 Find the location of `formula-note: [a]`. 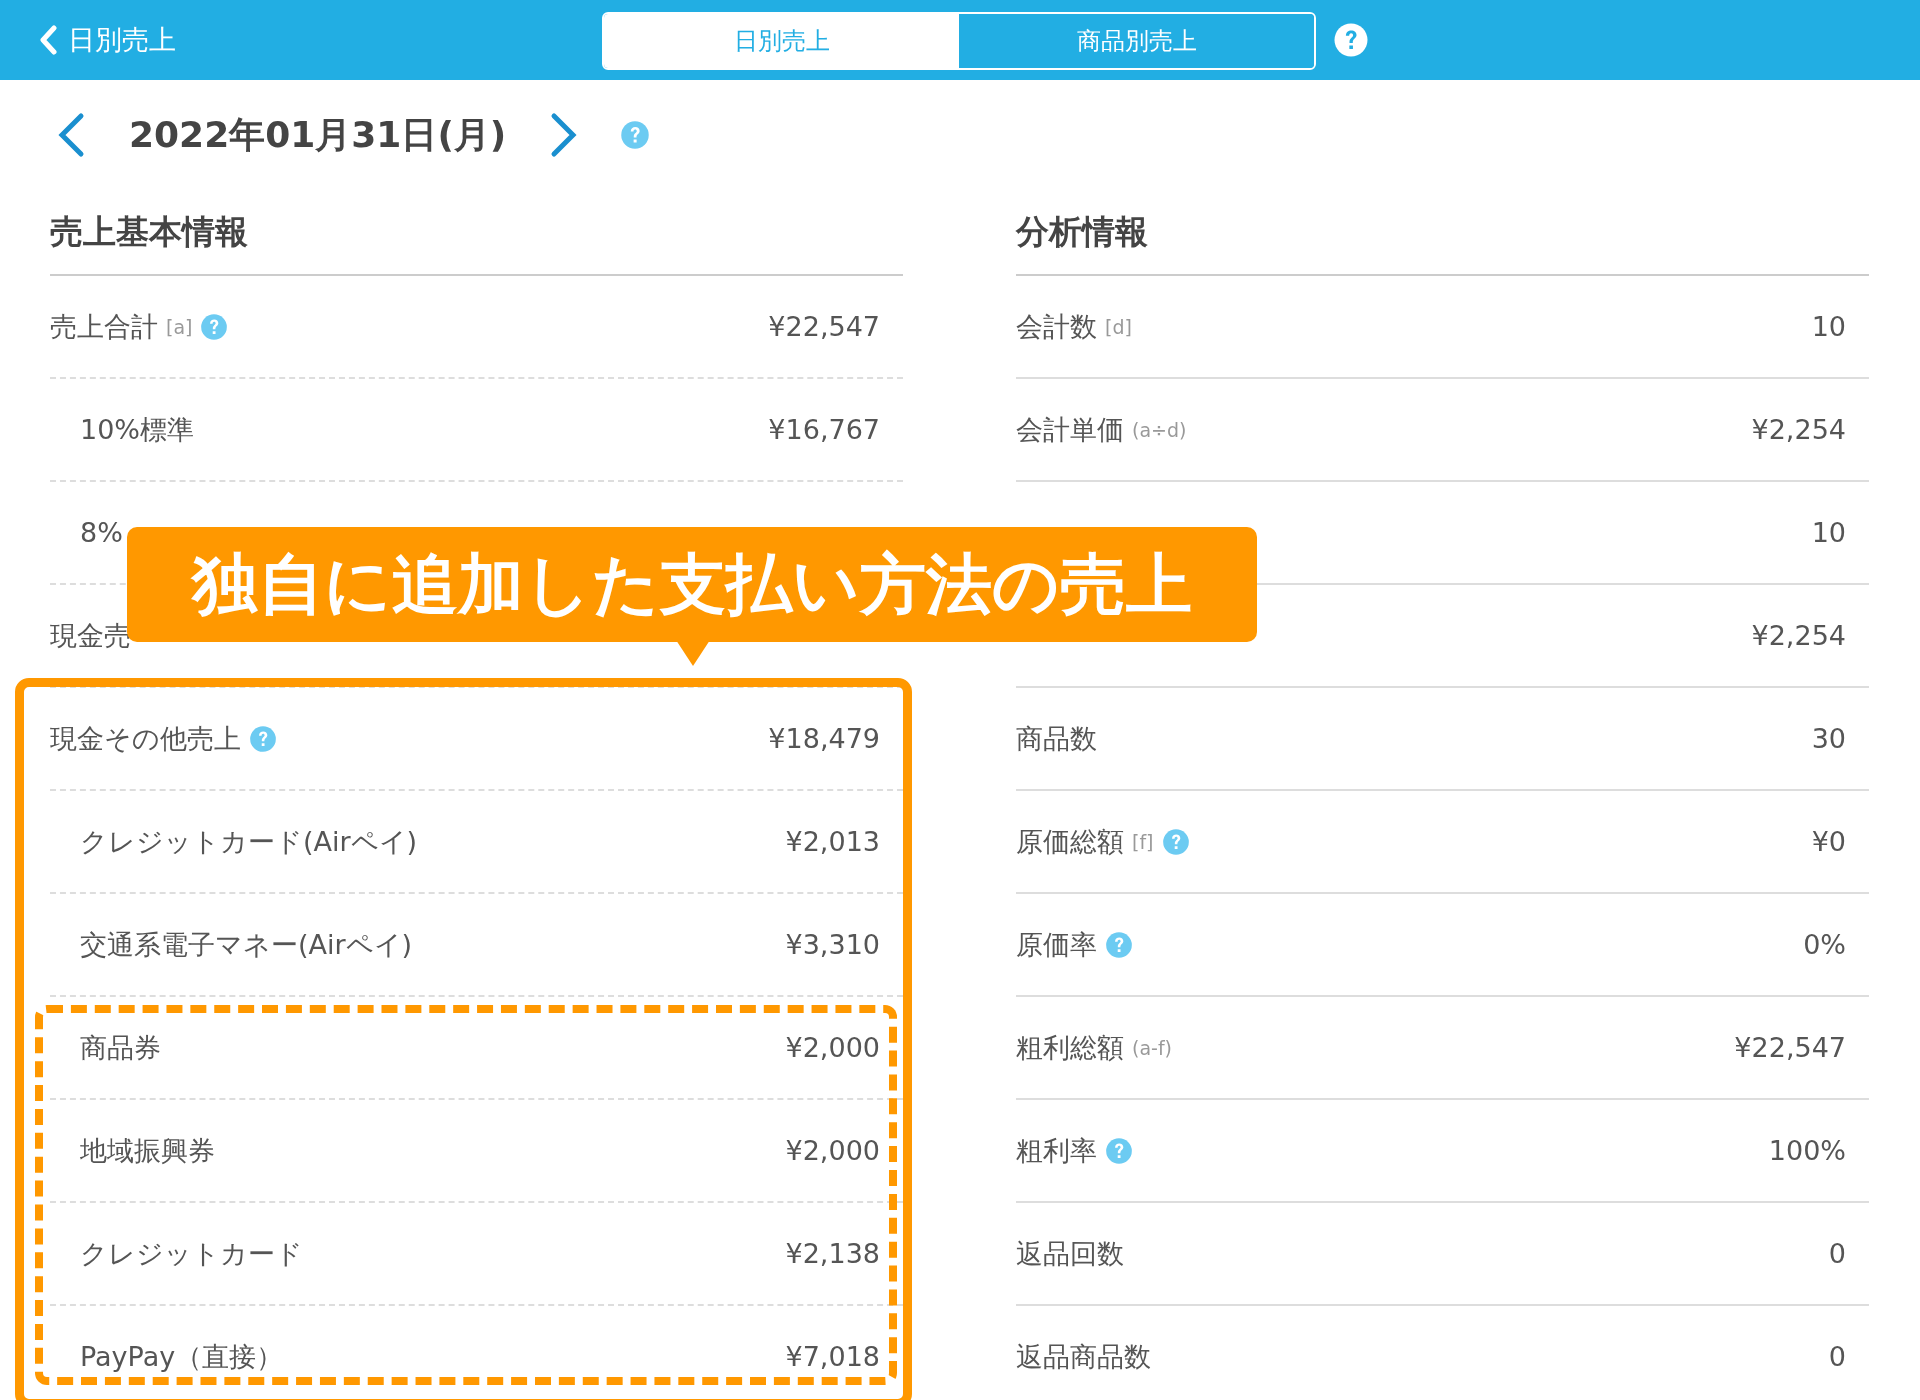

formula-note: [a] is located at coordinates (179, 326).